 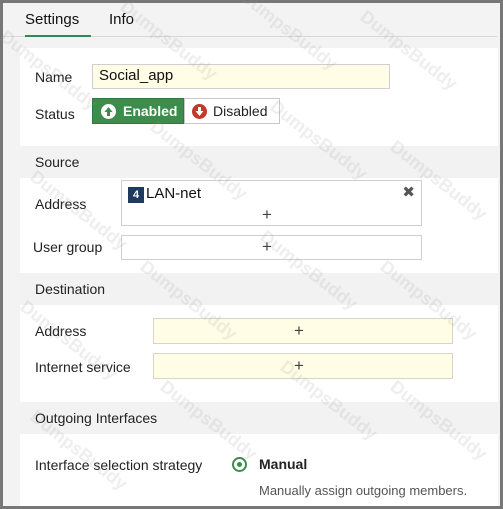 What do you see at coordinates (57, 162) in the screenshot?
I see `source-section-title: Source` at bounding box center [57, 162].